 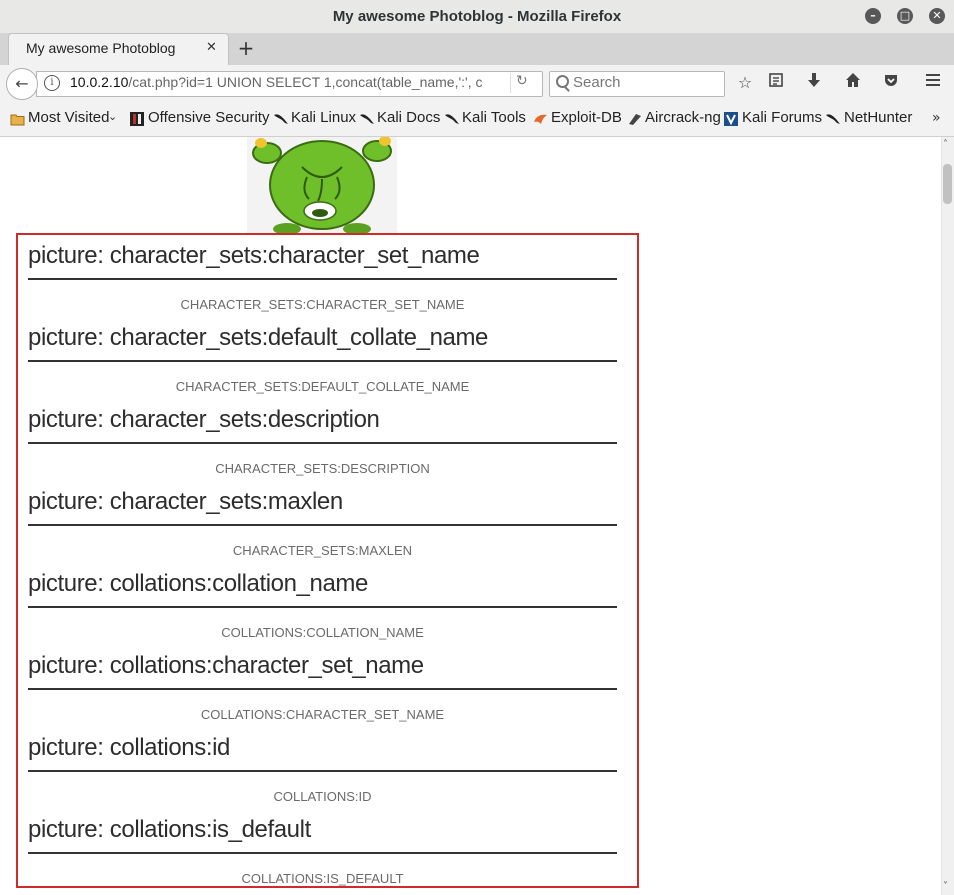 I want to click on bookmark-kali-linux: Kali Linux, so click(x=323, y=117).